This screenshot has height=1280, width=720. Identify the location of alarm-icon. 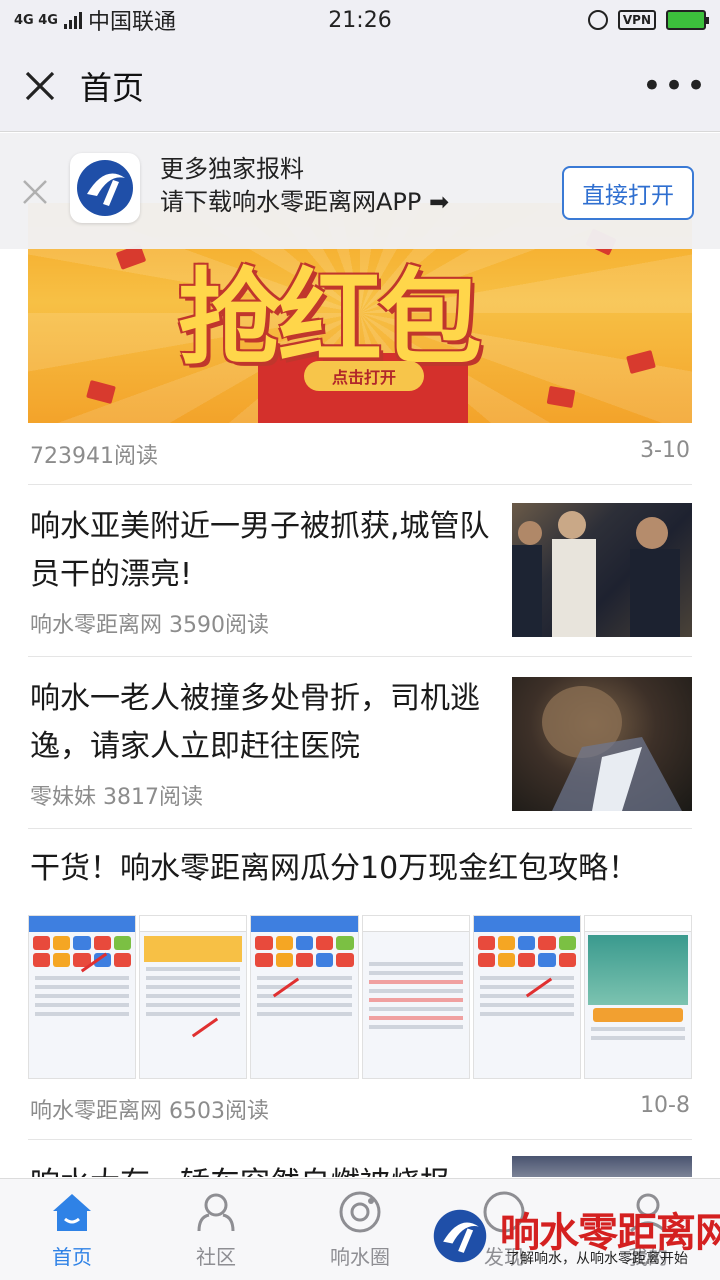
(597, 20).